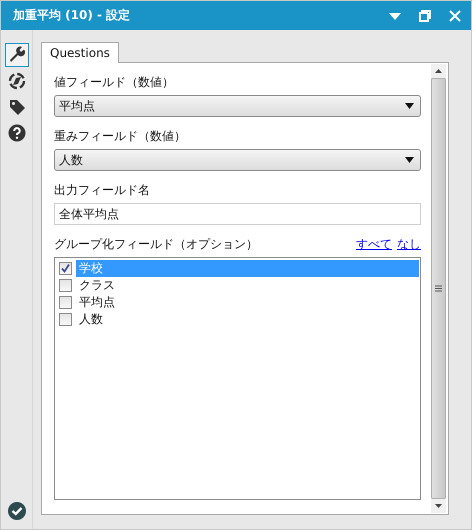  What do you see at coordinates (72, 15) in the screenshot?
I see `window-title: 加重平均 (10) - 設定` at bounding box center [72, 15].